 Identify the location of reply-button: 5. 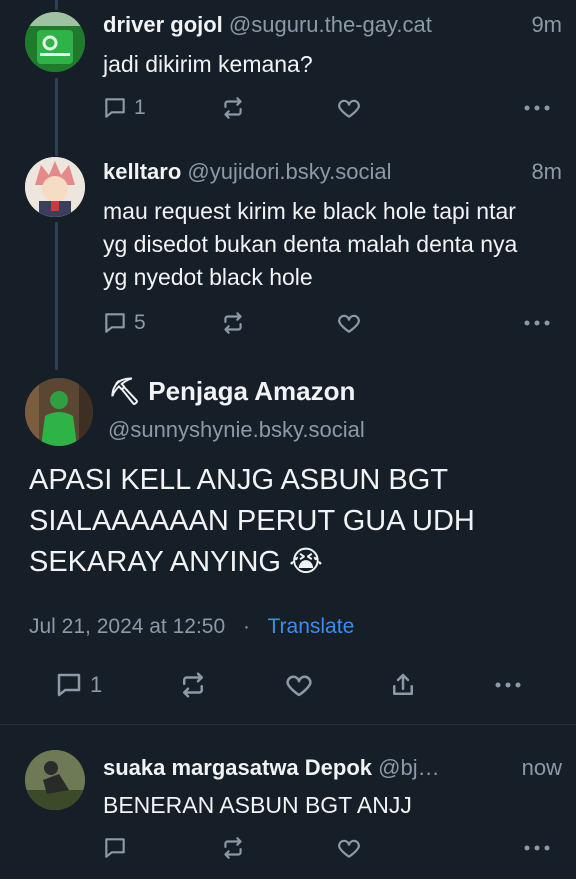
(124, 323).